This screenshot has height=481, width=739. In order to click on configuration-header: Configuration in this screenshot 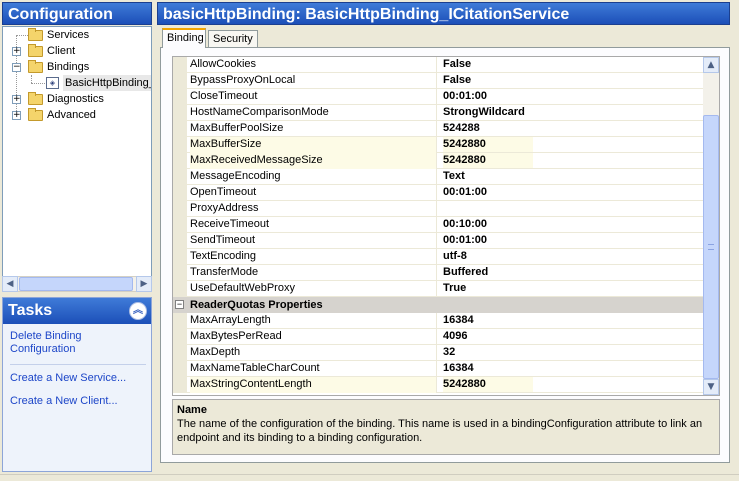, I will do `click(77, 13)`.